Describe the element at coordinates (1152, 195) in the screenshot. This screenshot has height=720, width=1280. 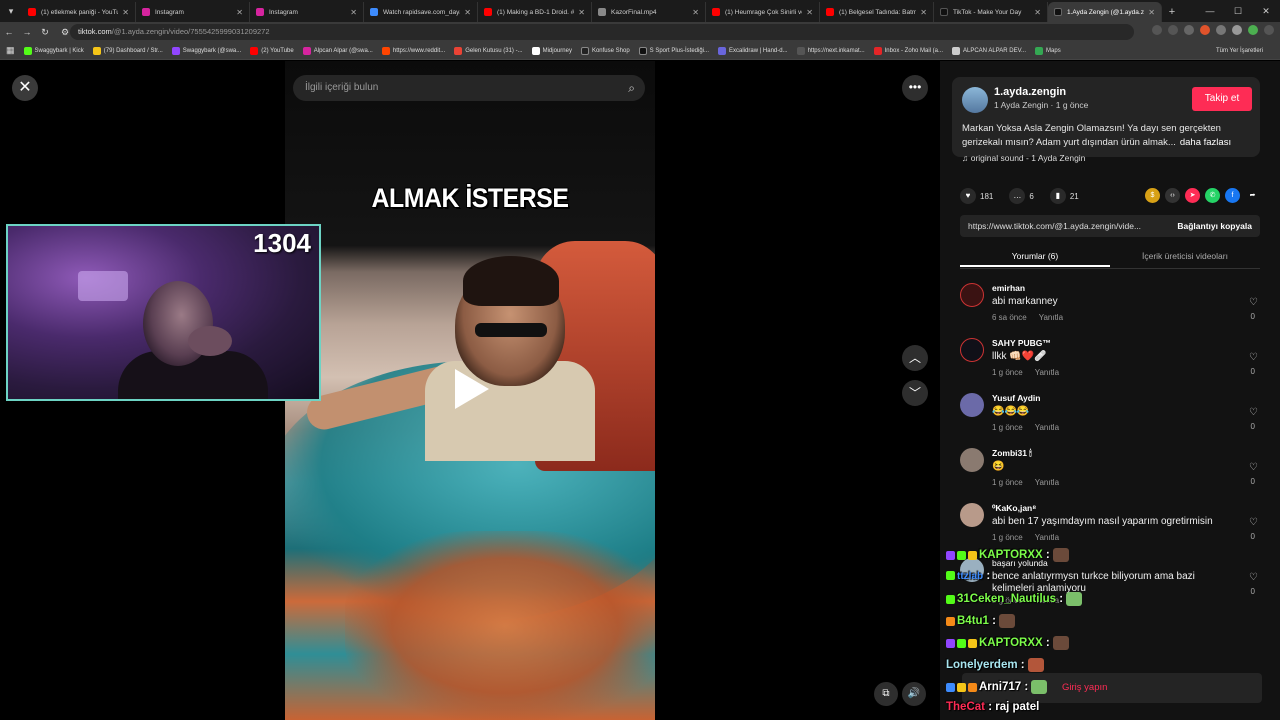
I see `coin-icon: $` at that location.